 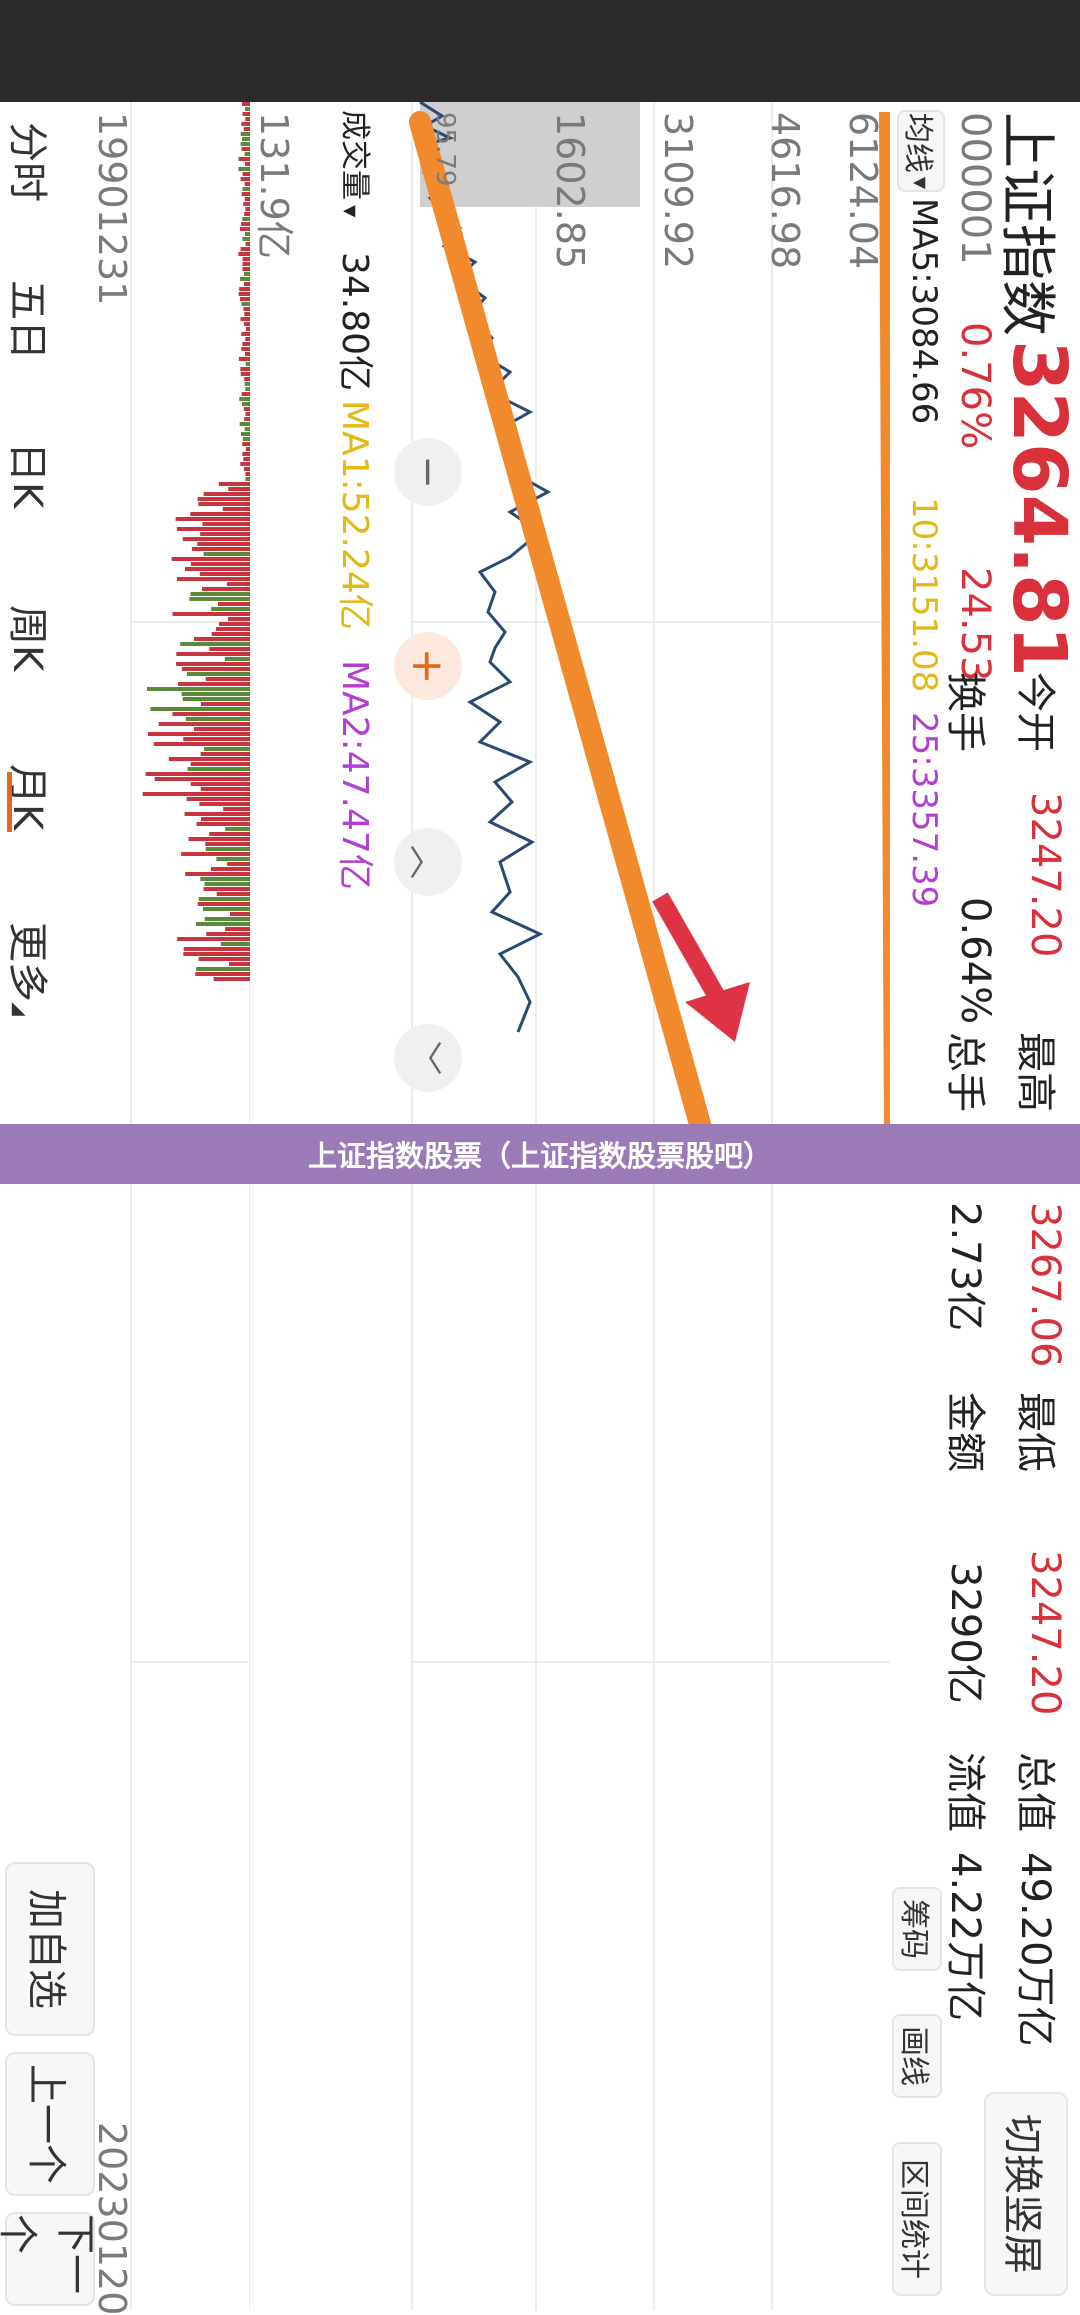 What do you see at coordinates (678, 191) in the screenshot?
I see `price-axis-label: 3109.92` at bounding box center [678, 191].